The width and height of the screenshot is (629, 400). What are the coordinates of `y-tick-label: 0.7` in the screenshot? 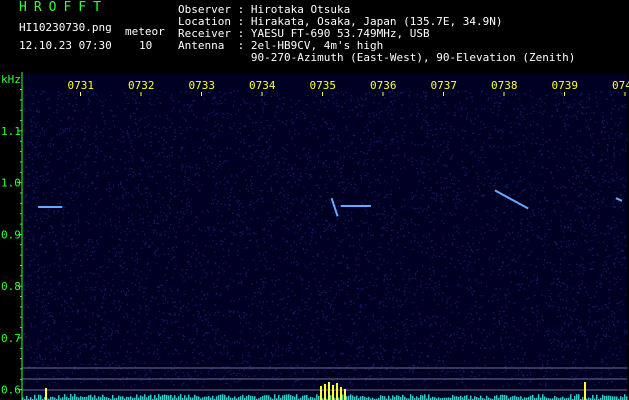 It's located at (11, 338).